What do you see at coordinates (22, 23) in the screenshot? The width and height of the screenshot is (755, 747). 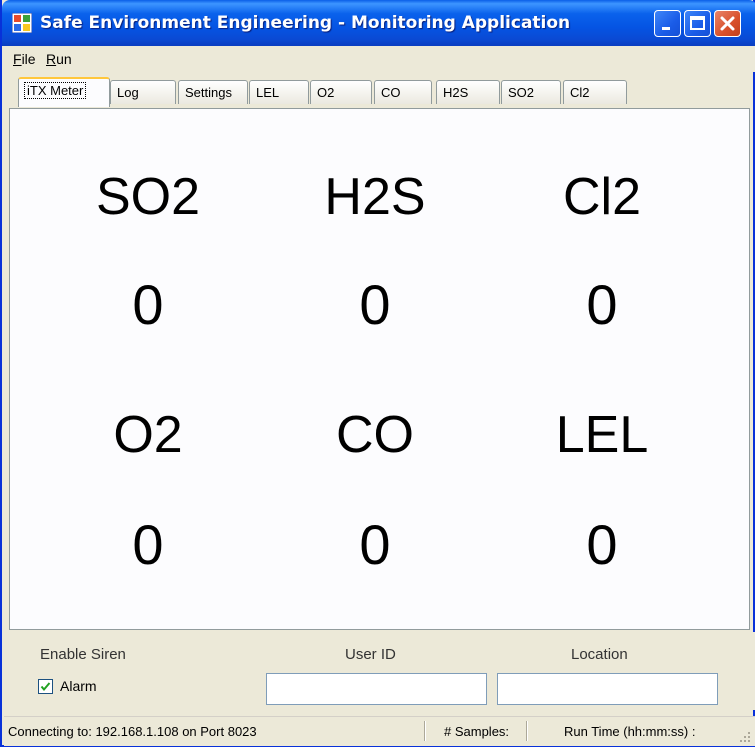 I see `app-icon` at bounding box center [22, 23].